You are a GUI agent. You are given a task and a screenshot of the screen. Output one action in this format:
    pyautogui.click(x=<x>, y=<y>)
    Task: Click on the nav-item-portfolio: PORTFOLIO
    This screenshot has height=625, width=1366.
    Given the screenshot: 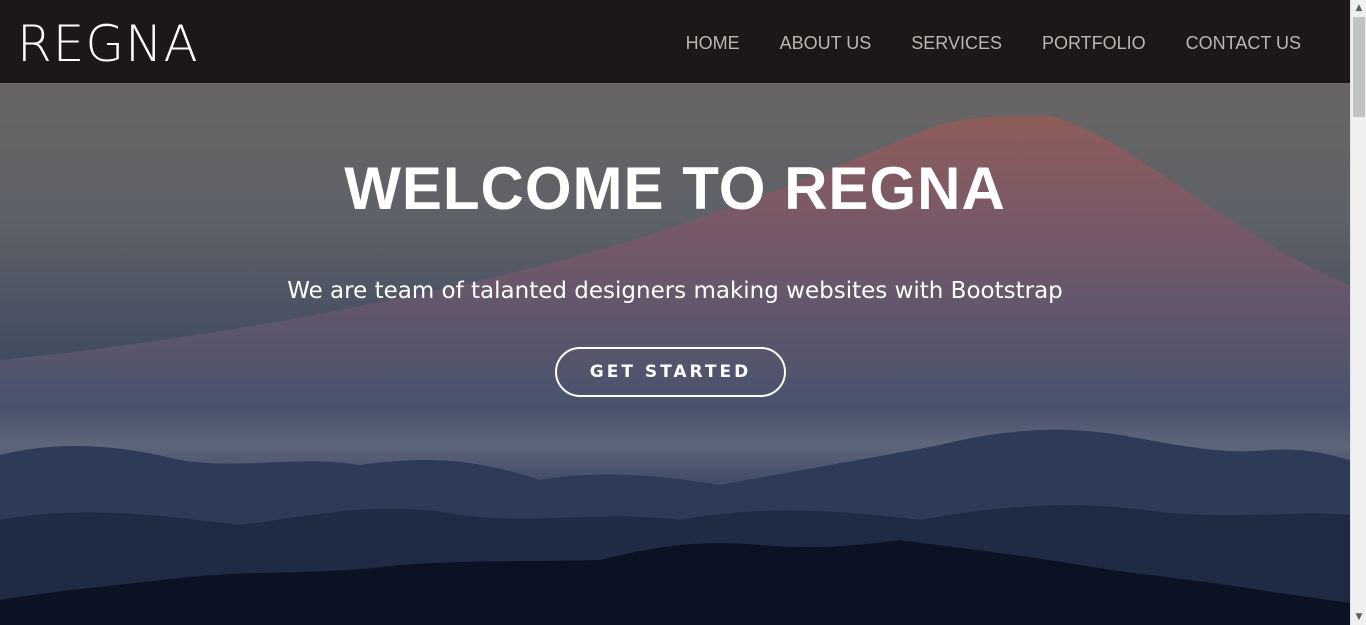 What is the action you would take?
    pyautogui.click(x=1094, y=43)
    